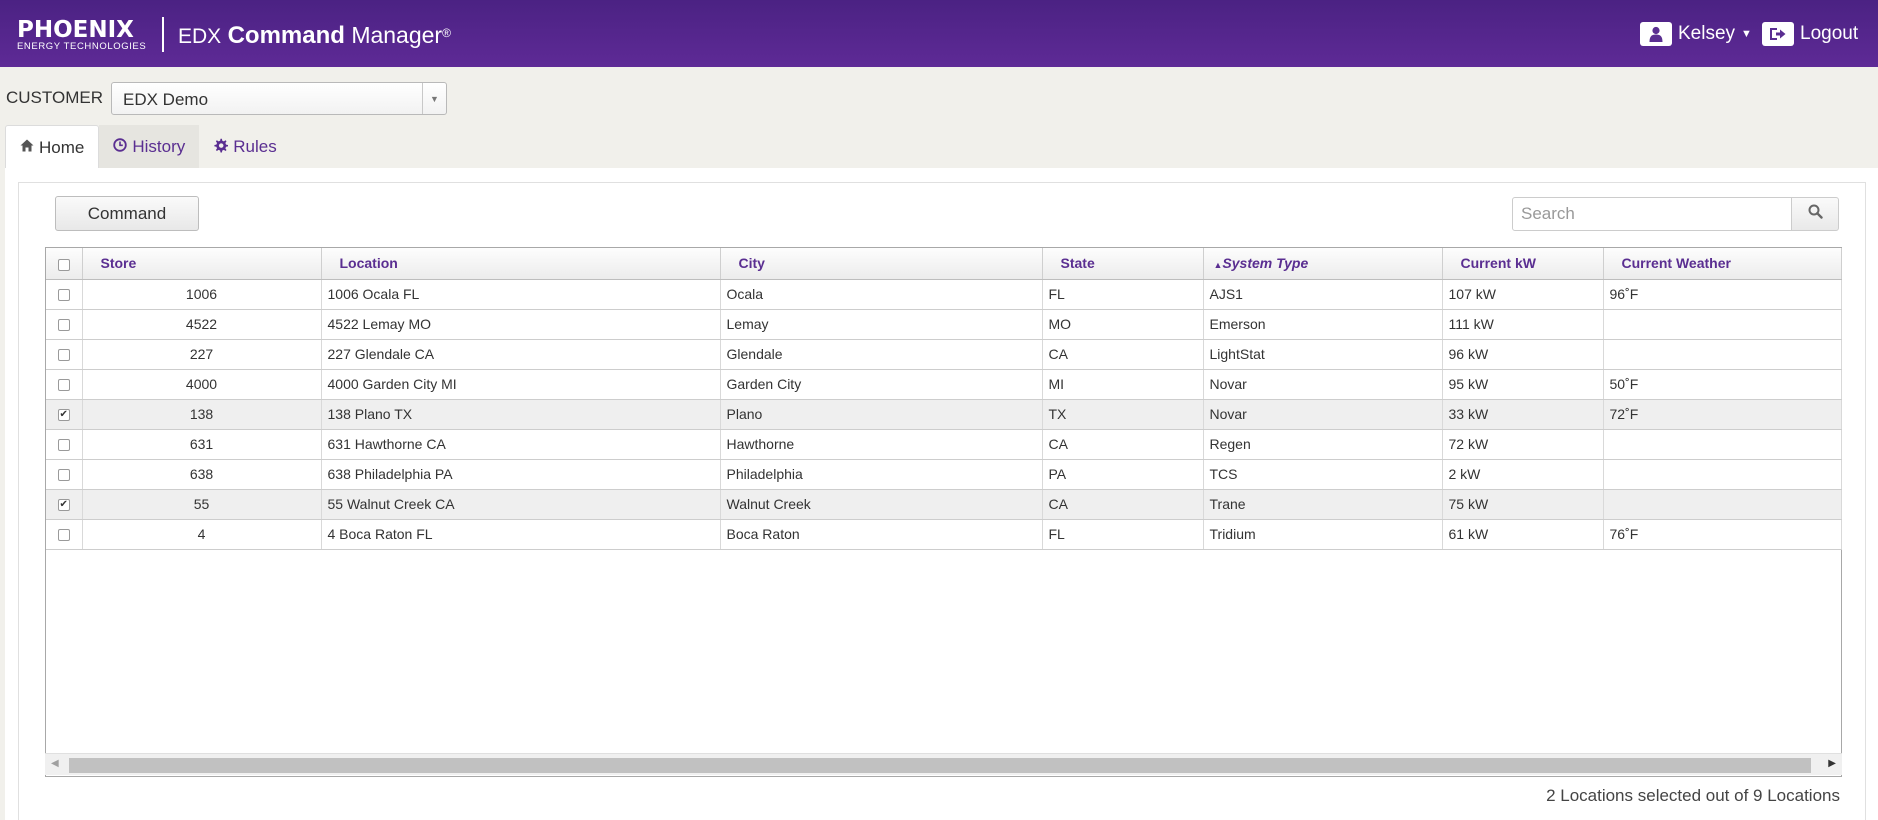 This screenshot has width=1878, height=820. Describe the element at coordinates (244, 147) in the screenshot. I see `tab-rules: Rules` at that location.